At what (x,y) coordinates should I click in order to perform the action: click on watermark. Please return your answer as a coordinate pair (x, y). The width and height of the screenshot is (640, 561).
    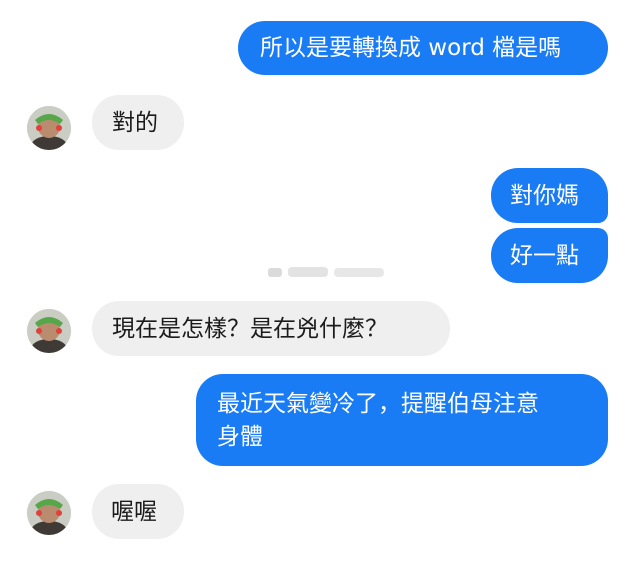
    Looking at the image, I should click on (328, 272).